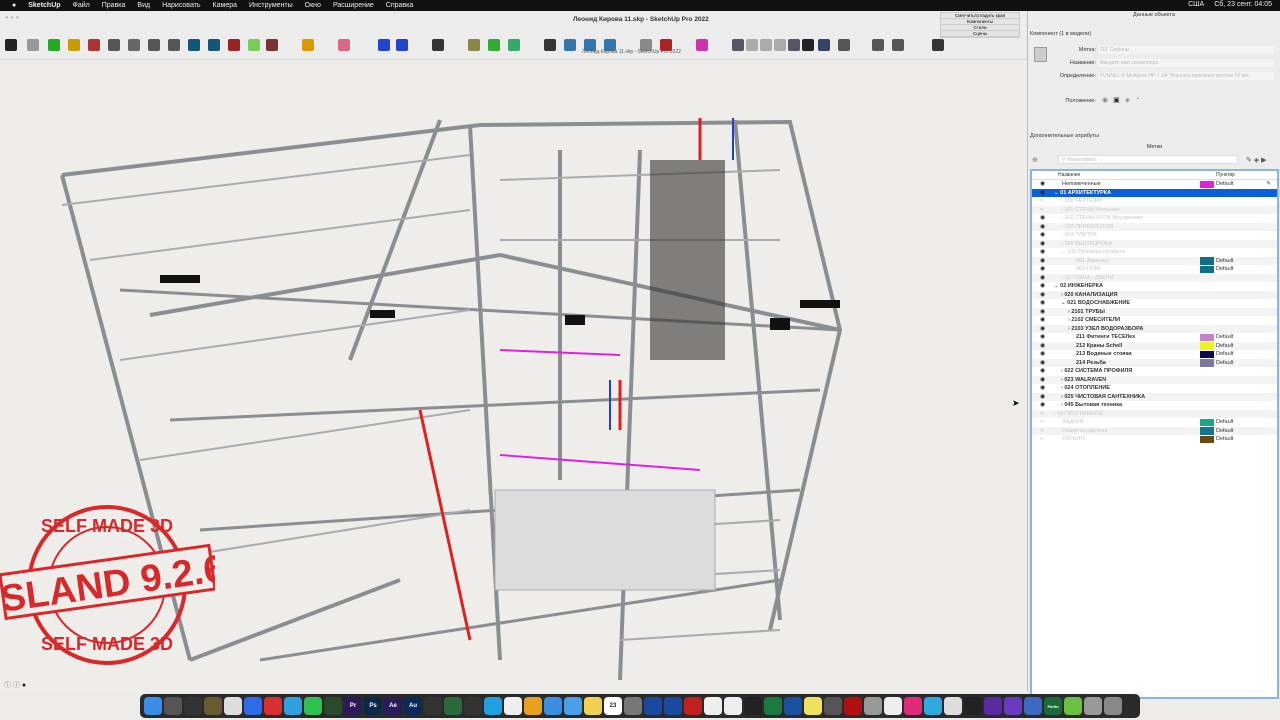  What do you see at coordinates (1137, 100) in the screenshot?
I see `receive-shadow-icon: ◔` at bounding box center [1137, 100].